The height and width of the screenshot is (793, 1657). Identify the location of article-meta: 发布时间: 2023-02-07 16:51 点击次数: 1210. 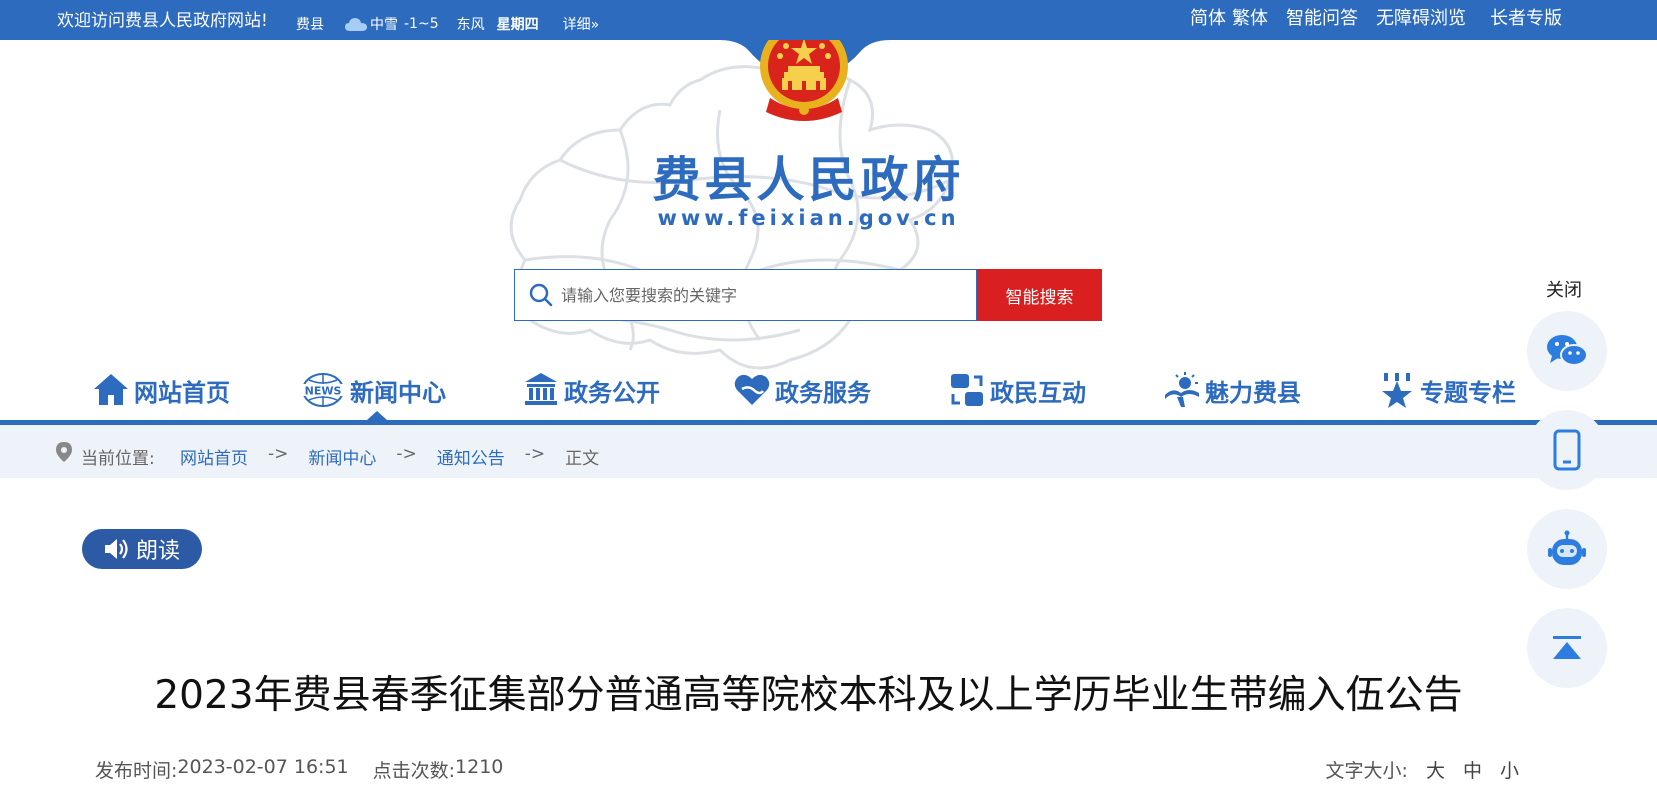
(299, 769).